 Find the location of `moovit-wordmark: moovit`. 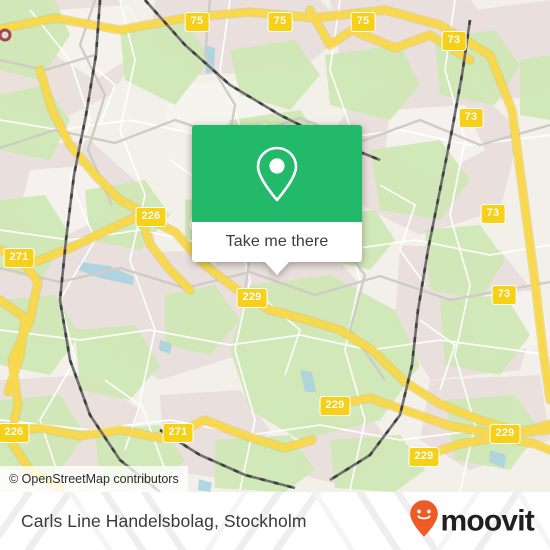

moovit-wordmark: moovit is located at coordinates (487, 520).